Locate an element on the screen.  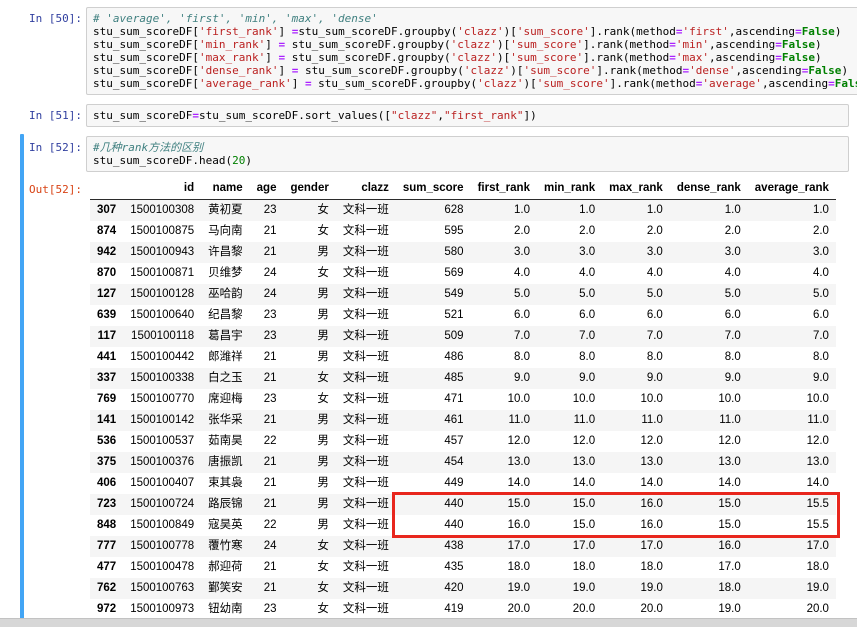
table-cell: 1500100875 is located at coordinates (162, 231).